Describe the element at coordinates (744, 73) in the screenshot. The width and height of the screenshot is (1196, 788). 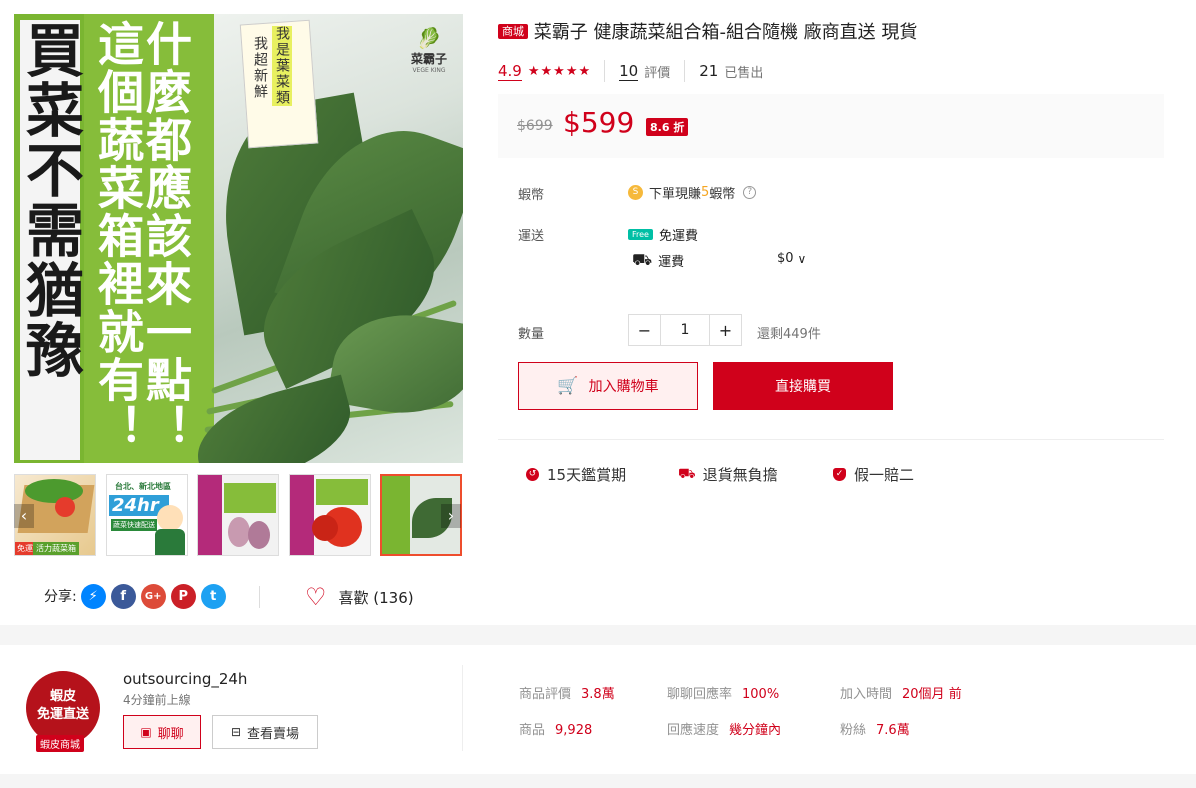
I see `sold-label: 已售出` at that location.